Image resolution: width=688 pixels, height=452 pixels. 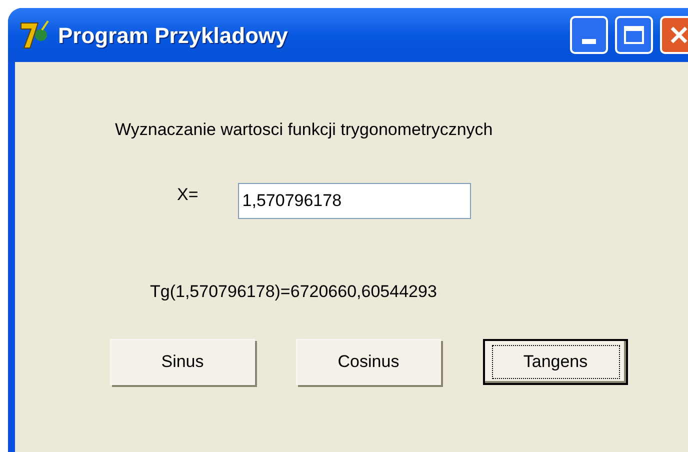 I want to click on function-button: Tangens, so click(x=555, y=362).